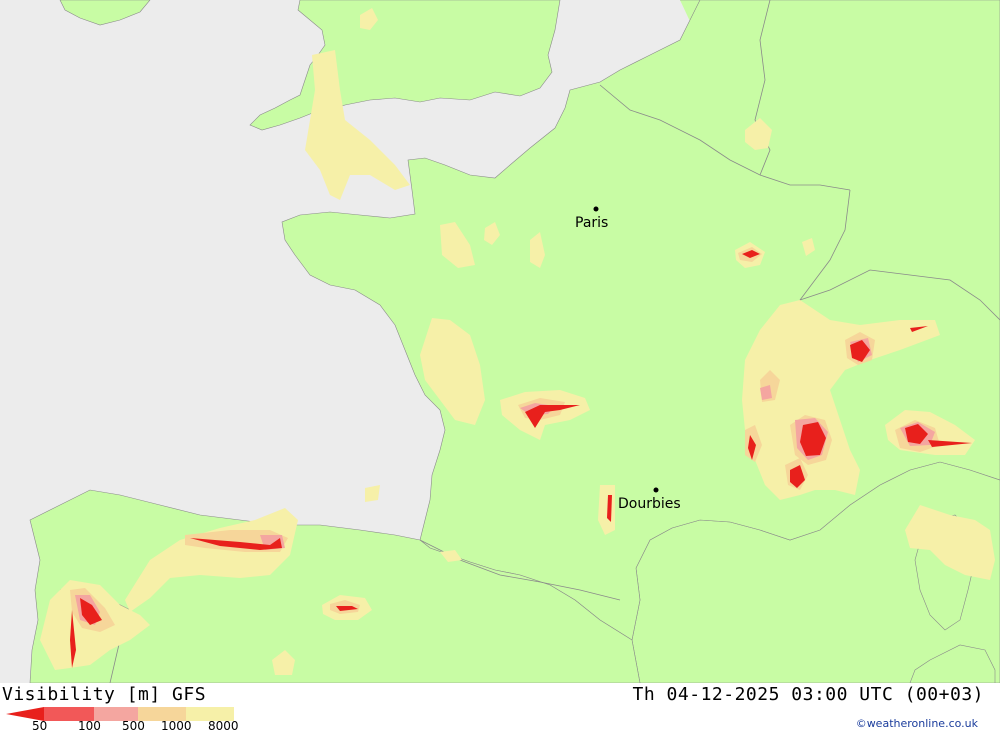  What do you see at coordinates (133, 726) in the screenshot?
I see `legend-label-500: 500` at bounding box center [133, 726].